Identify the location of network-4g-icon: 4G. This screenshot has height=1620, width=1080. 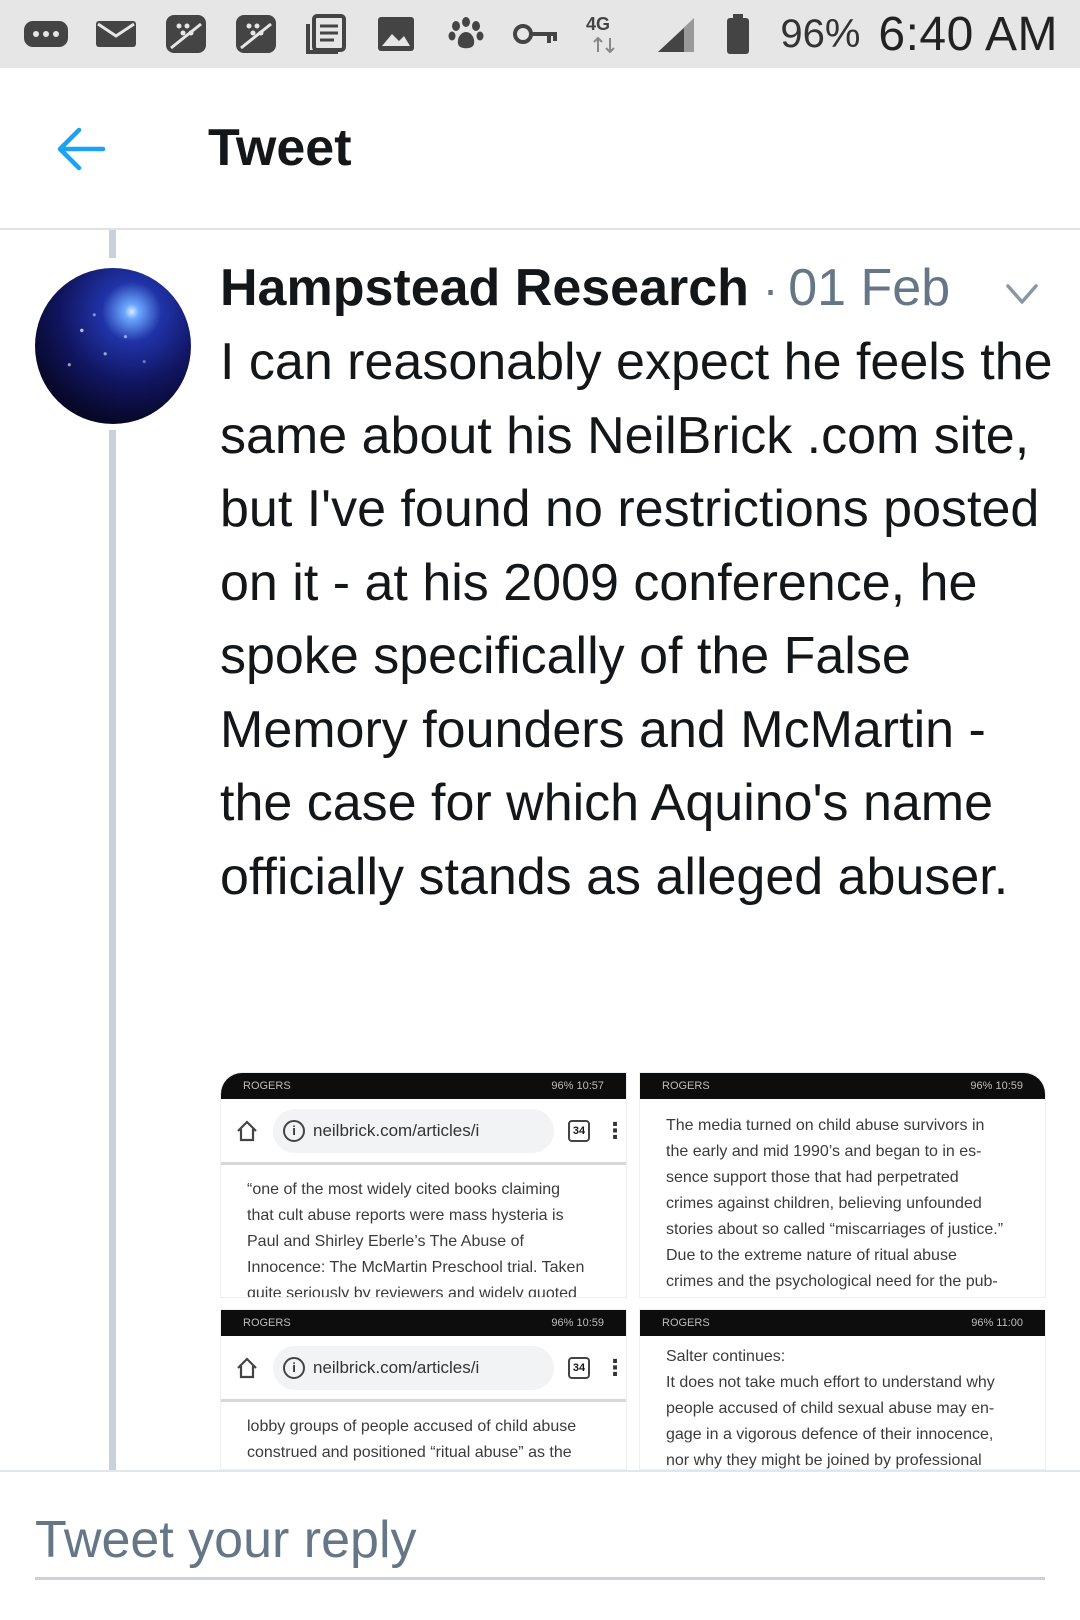
(606, 34).